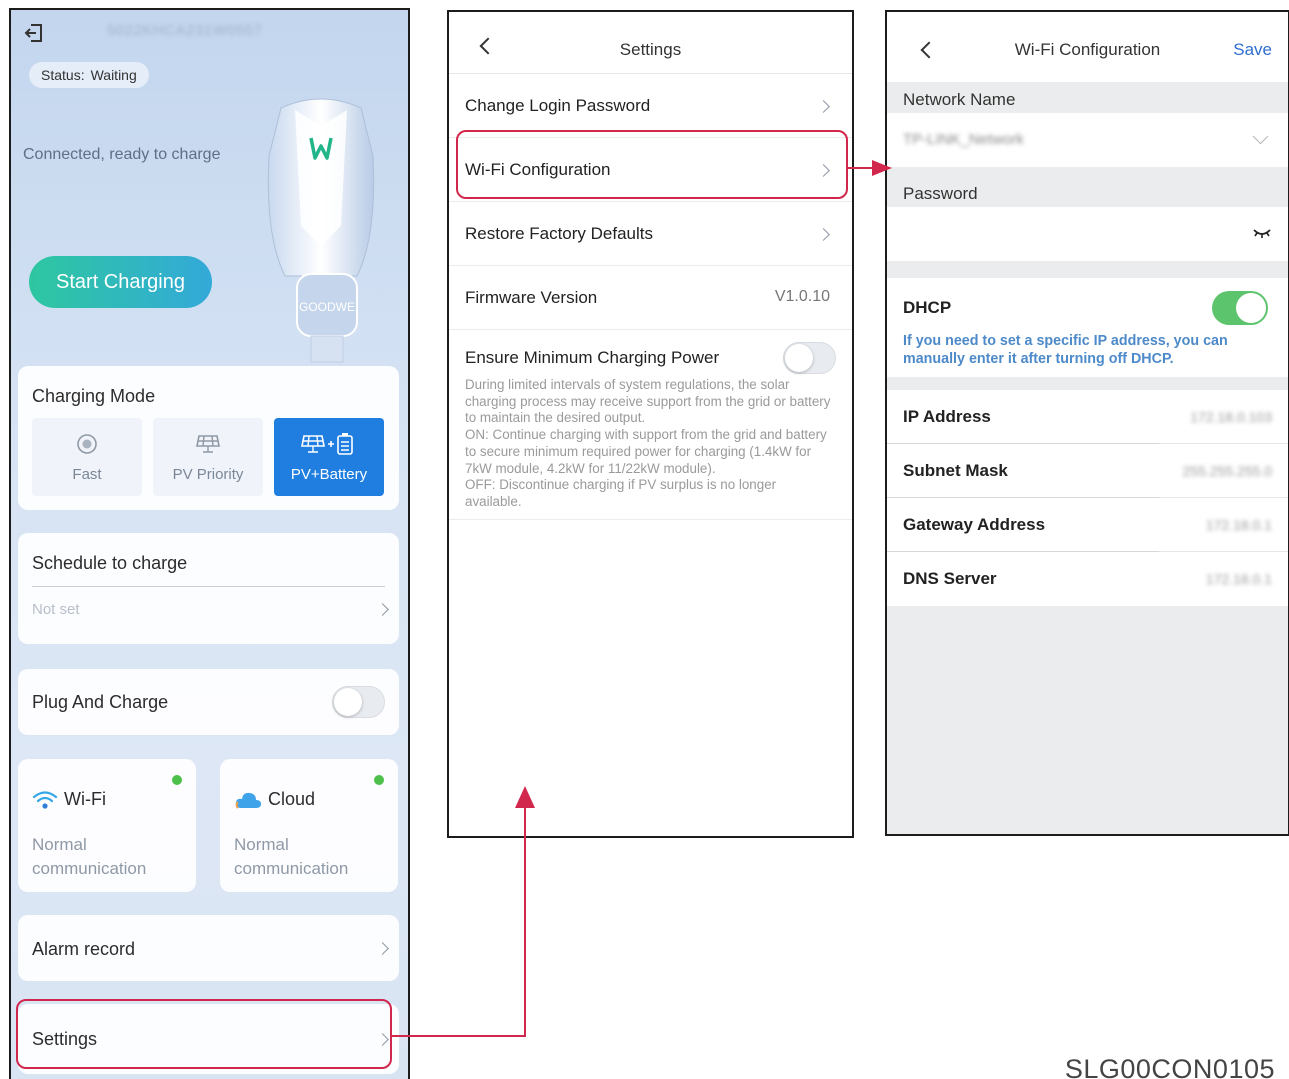  What do you see at coordinates (1169, 1066) in the screenshot?
I see `document-code: SLG00CON0105` at bounding box center [1169, 1066].